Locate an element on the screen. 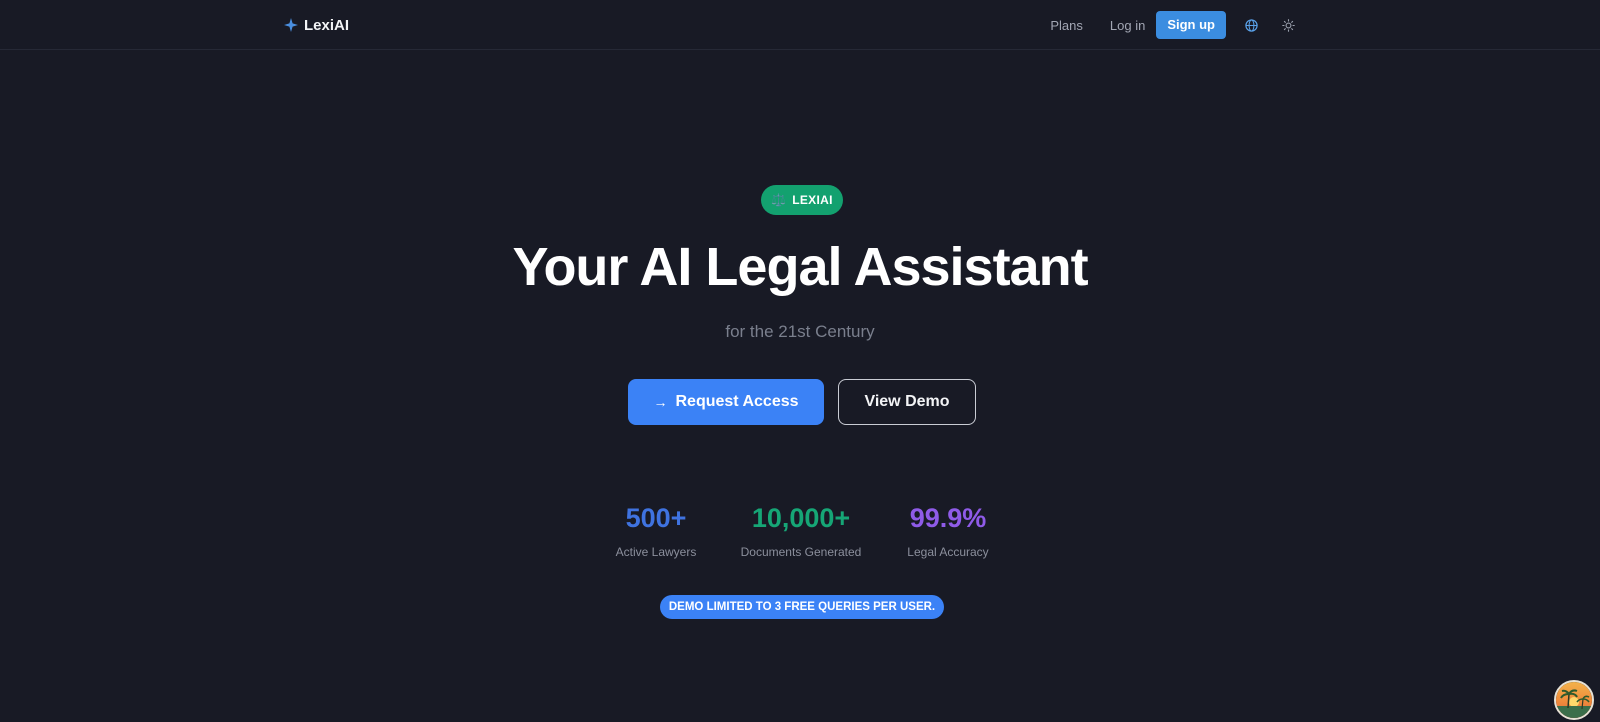 This screenshot has height=722, width=1600. demo-limit-notice: DEMO LIMITED TO 3 FREE QUERIES PER USER. is located at coordinates (802, 607).